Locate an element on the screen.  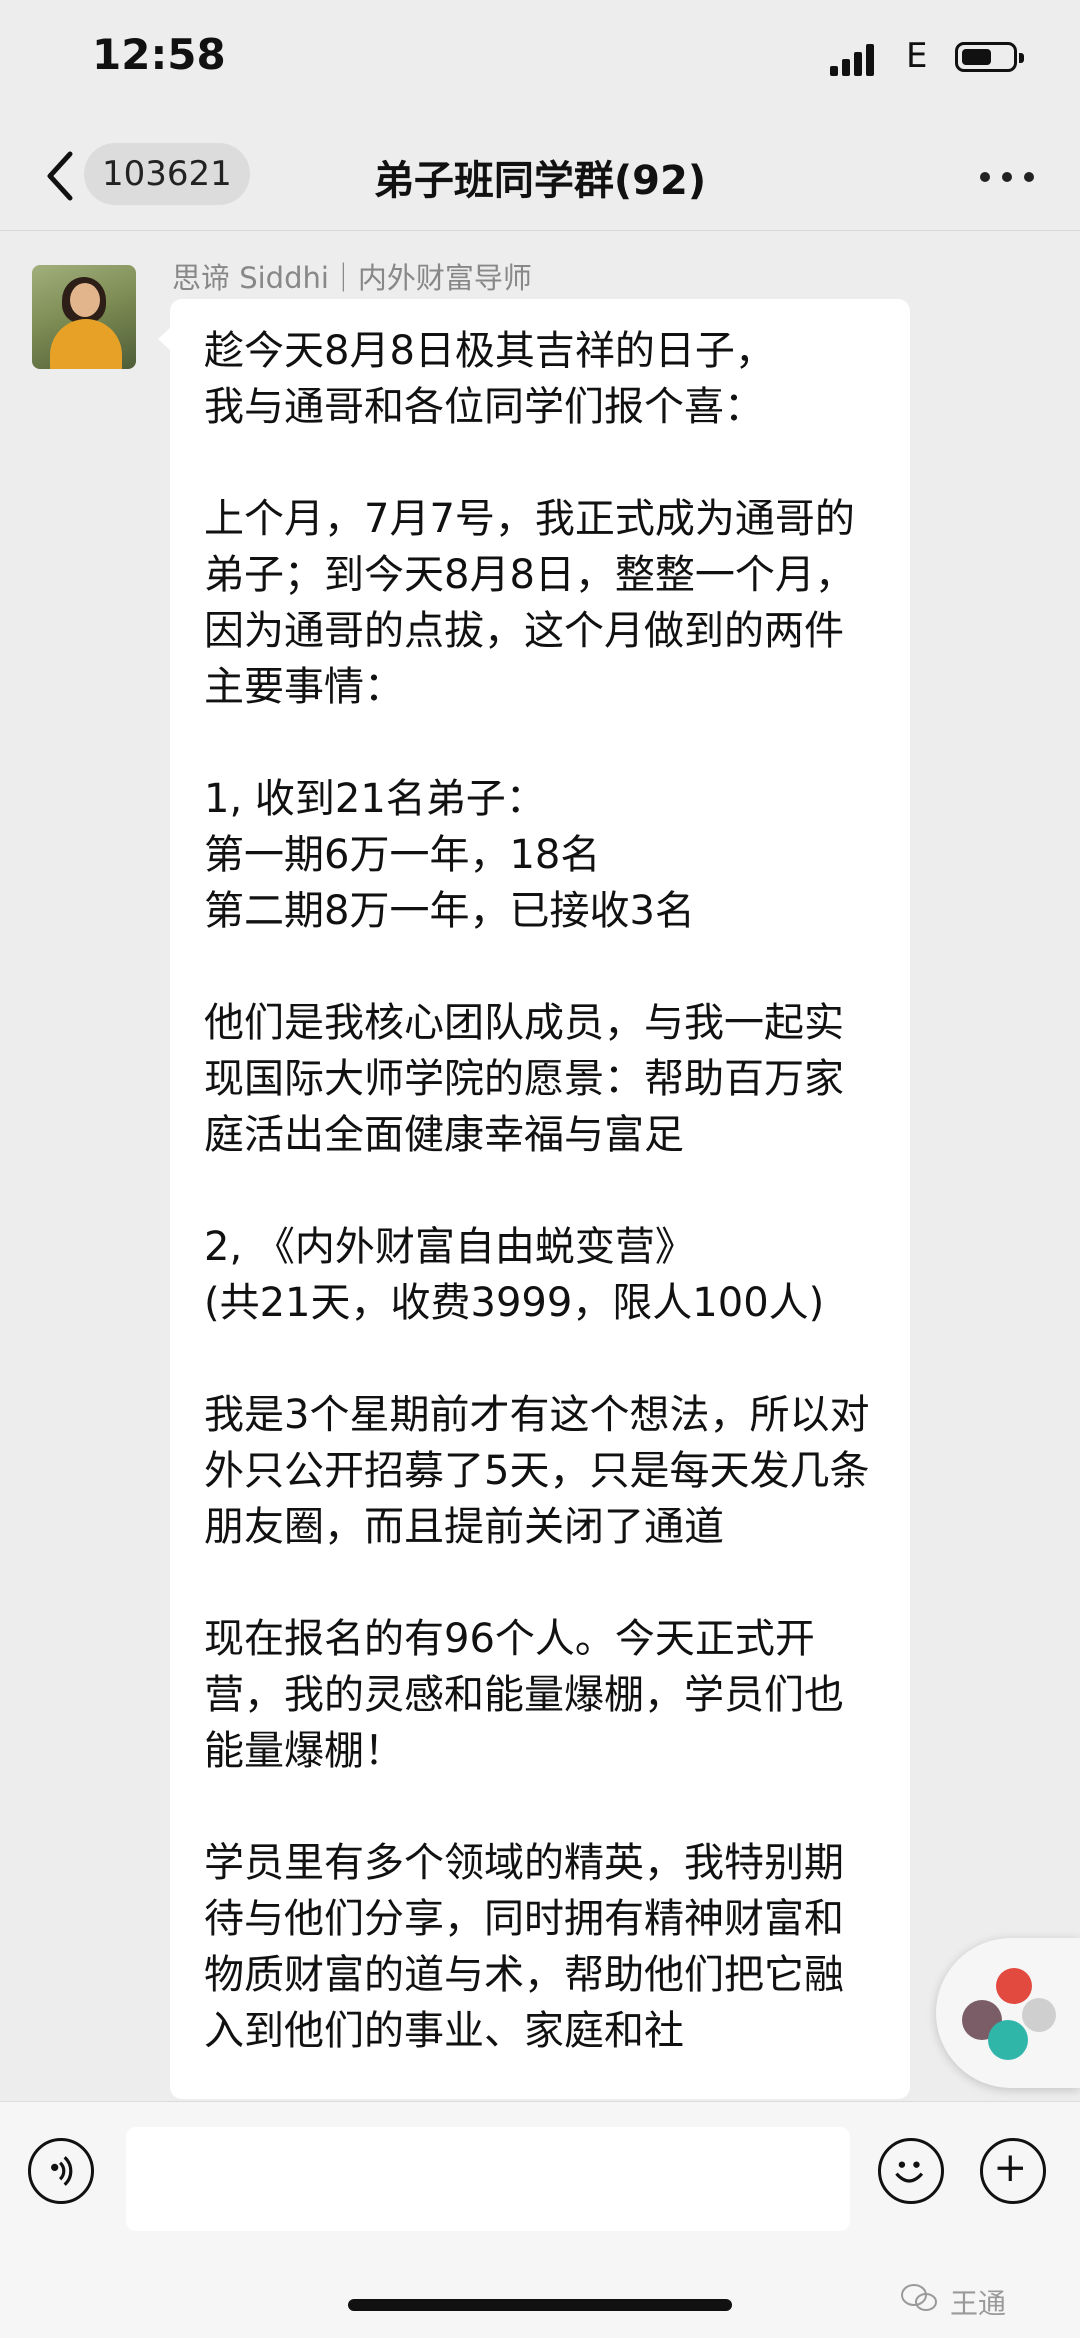
avatar is located at coordinates (84, 317).